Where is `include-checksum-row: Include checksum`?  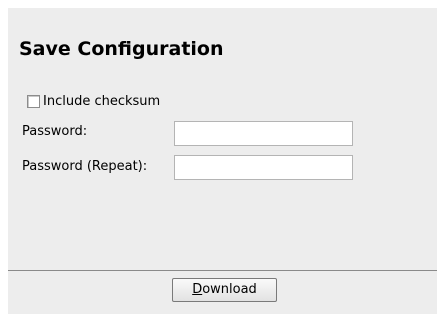 include-checksum-row: Include checksum is located at coordinates (93, 101).